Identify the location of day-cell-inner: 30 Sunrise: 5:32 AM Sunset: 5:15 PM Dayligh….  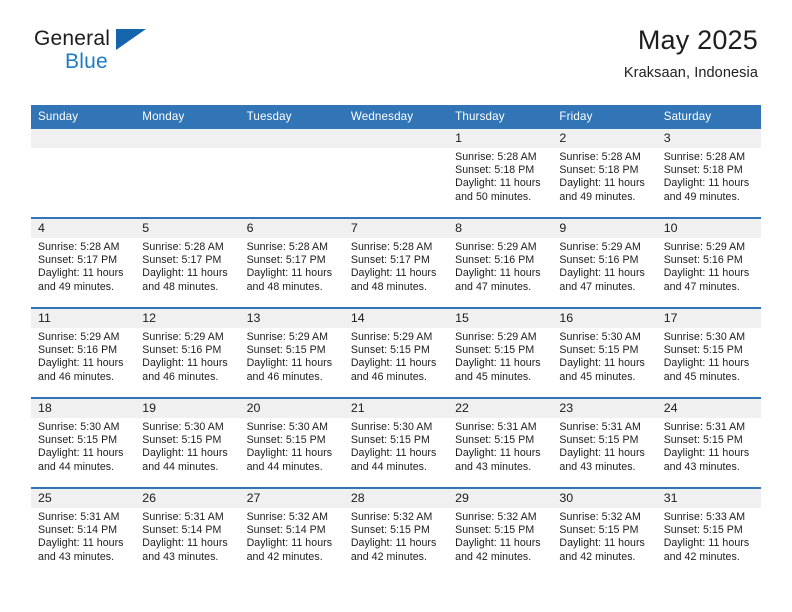
(604, 533).